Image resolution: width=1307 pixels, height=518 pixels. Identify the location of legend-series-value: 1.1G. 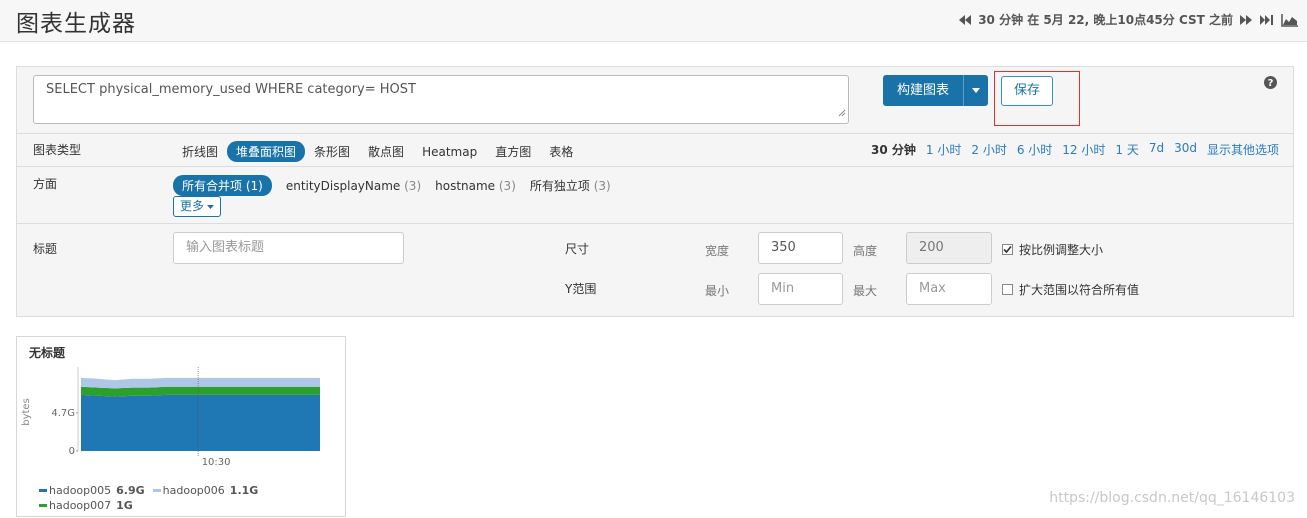
(244, 490).